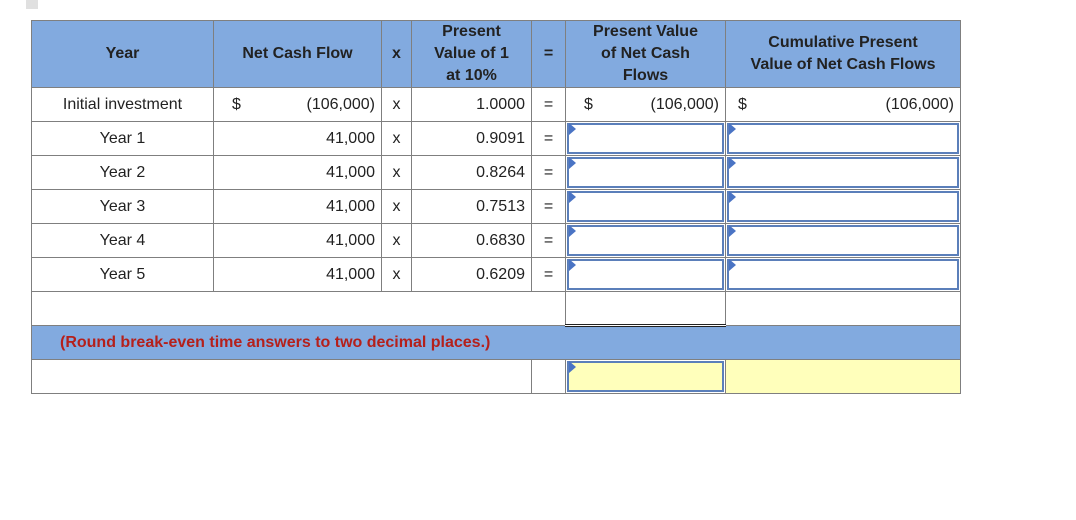 This screenshot has width=1076, height=520. I want to click on net-cash-flow-cell: $ (106,000), so click(297, 104).